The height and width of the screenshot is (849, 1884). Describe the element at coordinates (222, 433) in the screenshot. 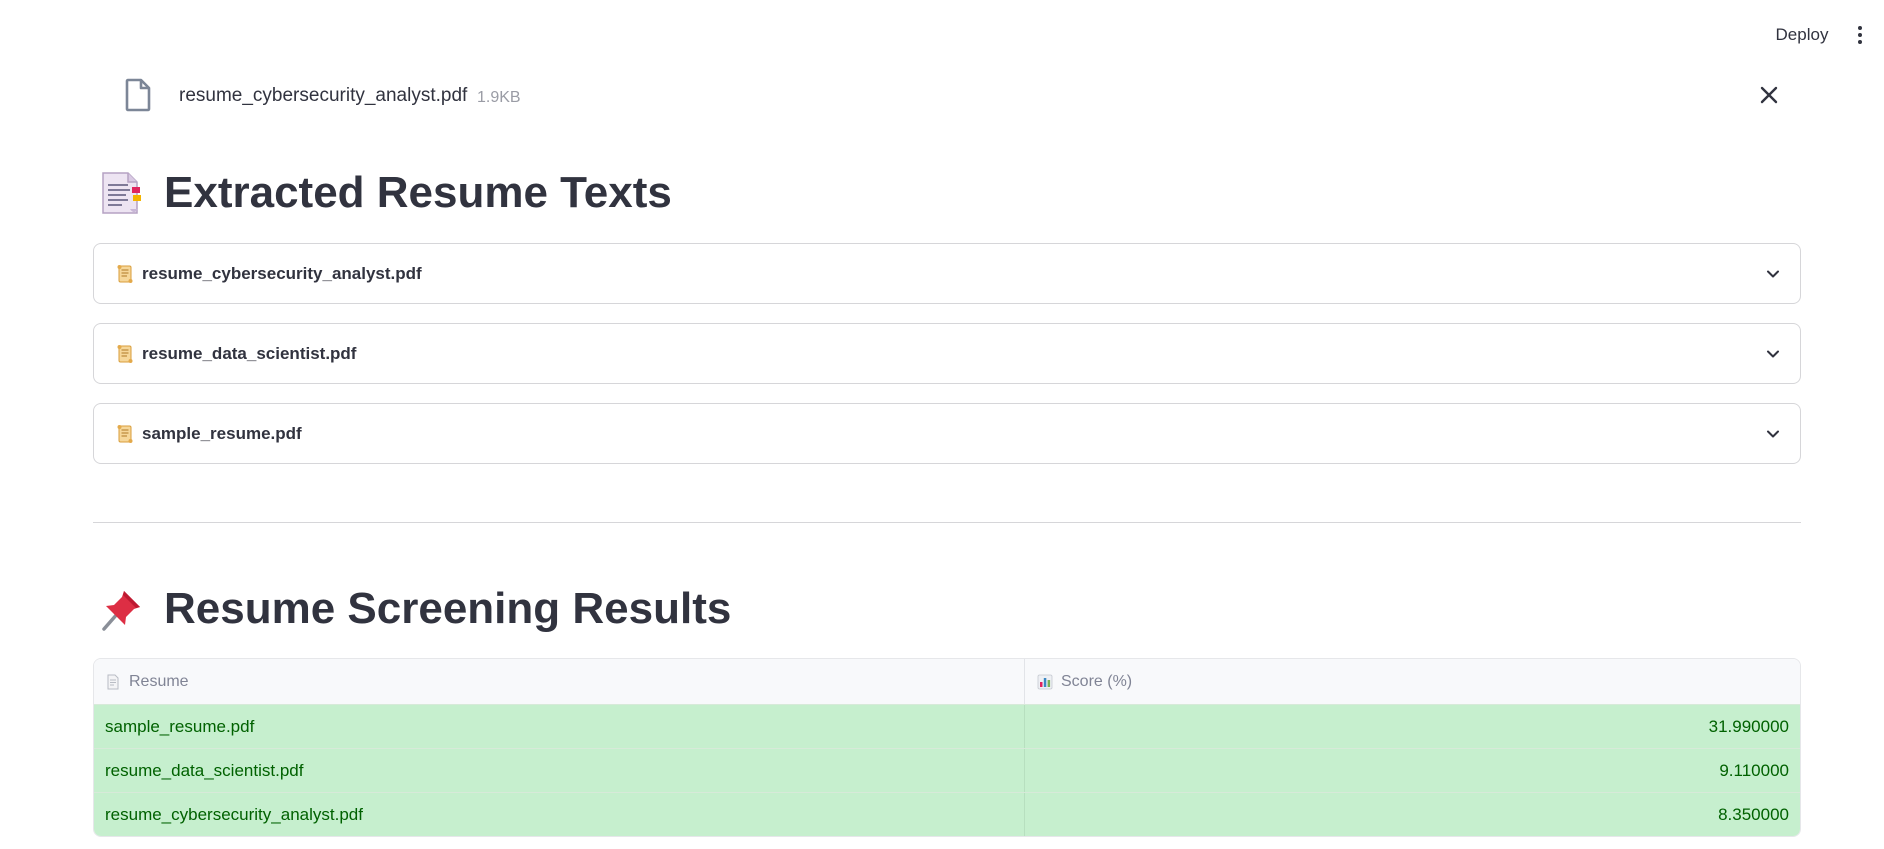

I see `expander-label: sample_resume.pdf` at that location.